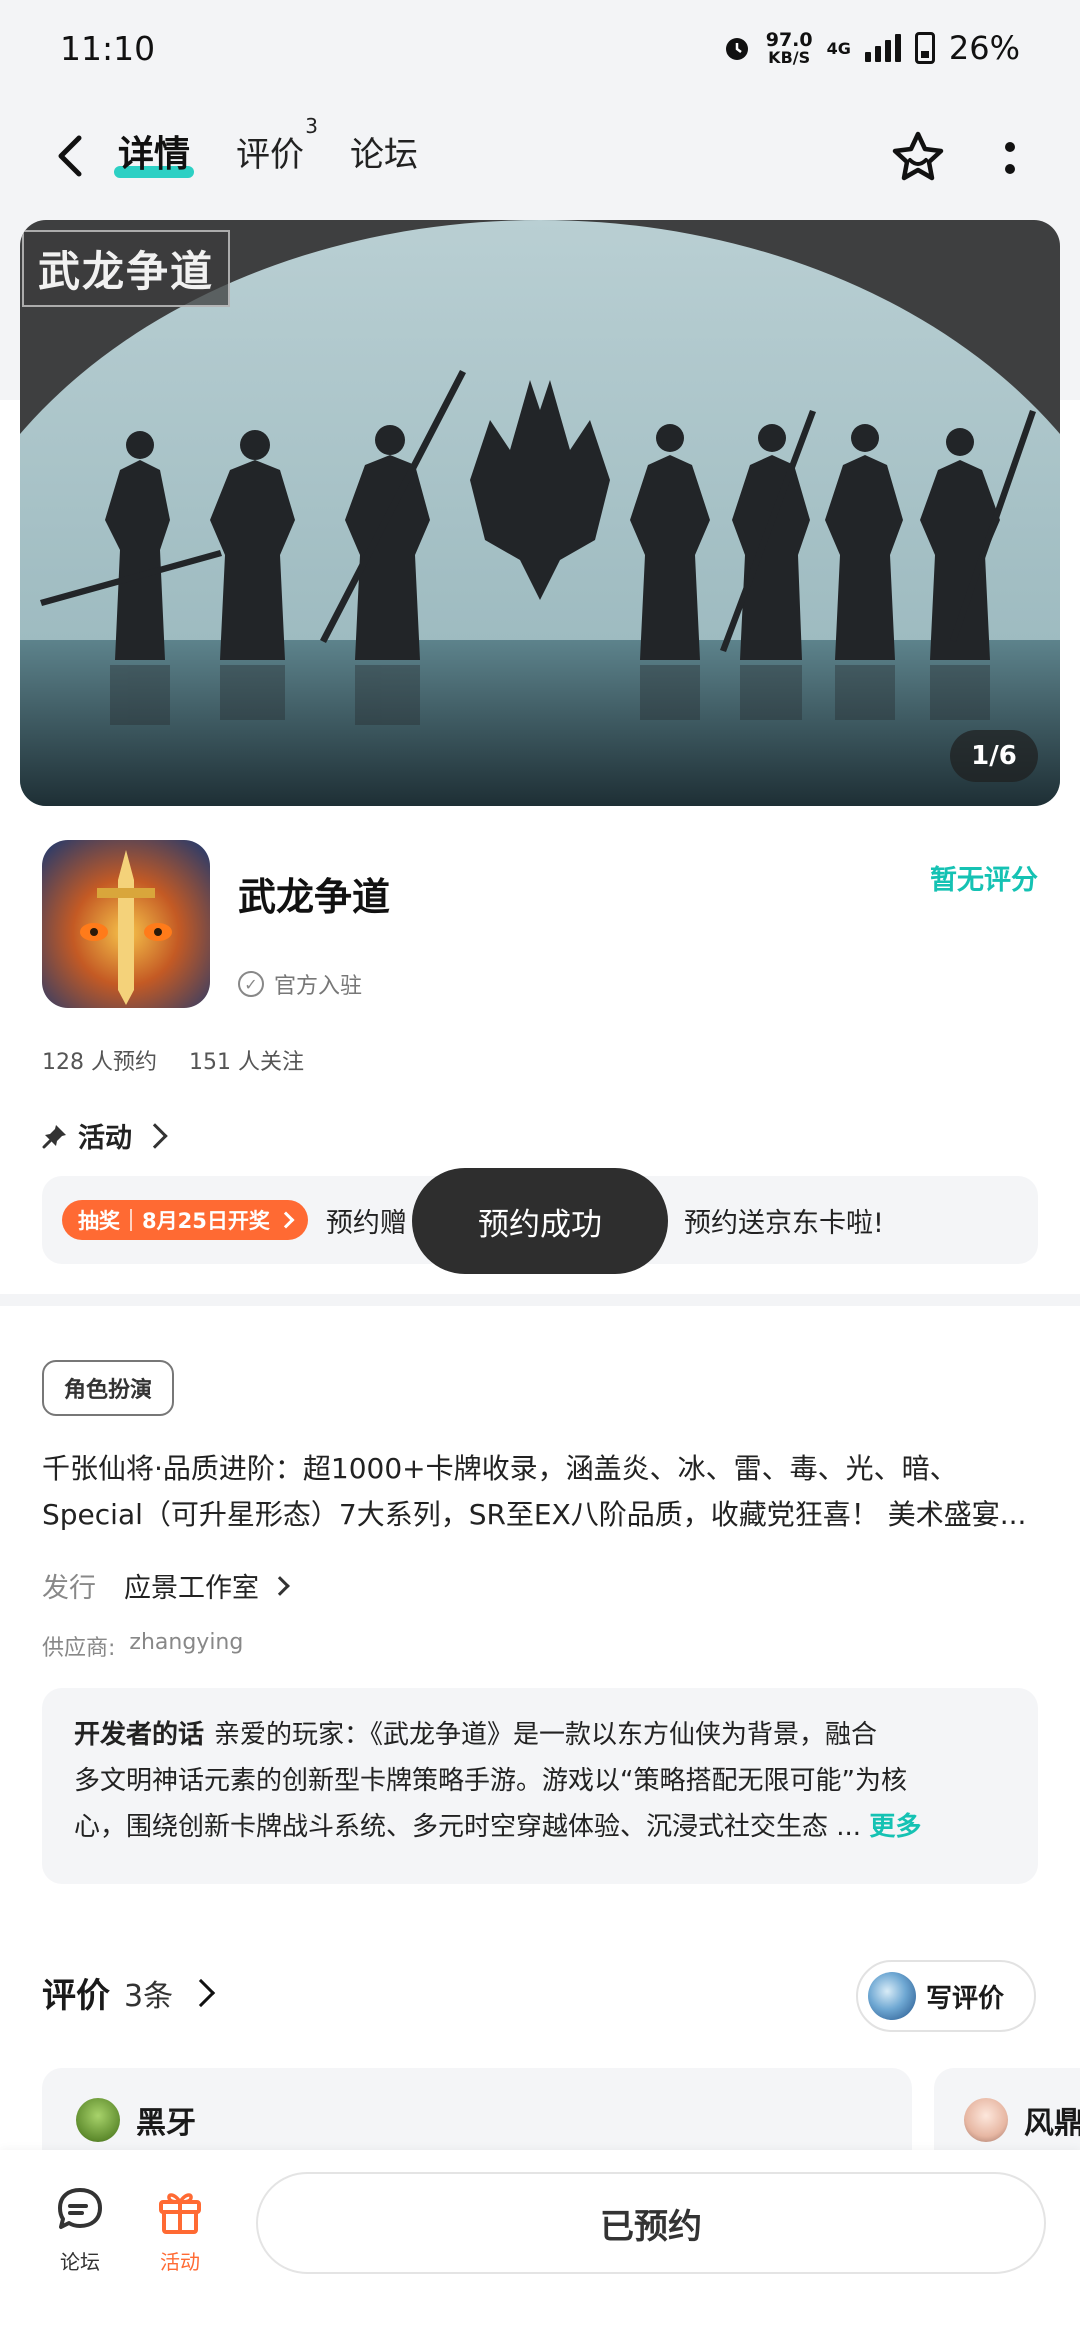 The height and width of the screenshot is (2340, 1080). I want to click on alarm-icon, so click(736, 49).